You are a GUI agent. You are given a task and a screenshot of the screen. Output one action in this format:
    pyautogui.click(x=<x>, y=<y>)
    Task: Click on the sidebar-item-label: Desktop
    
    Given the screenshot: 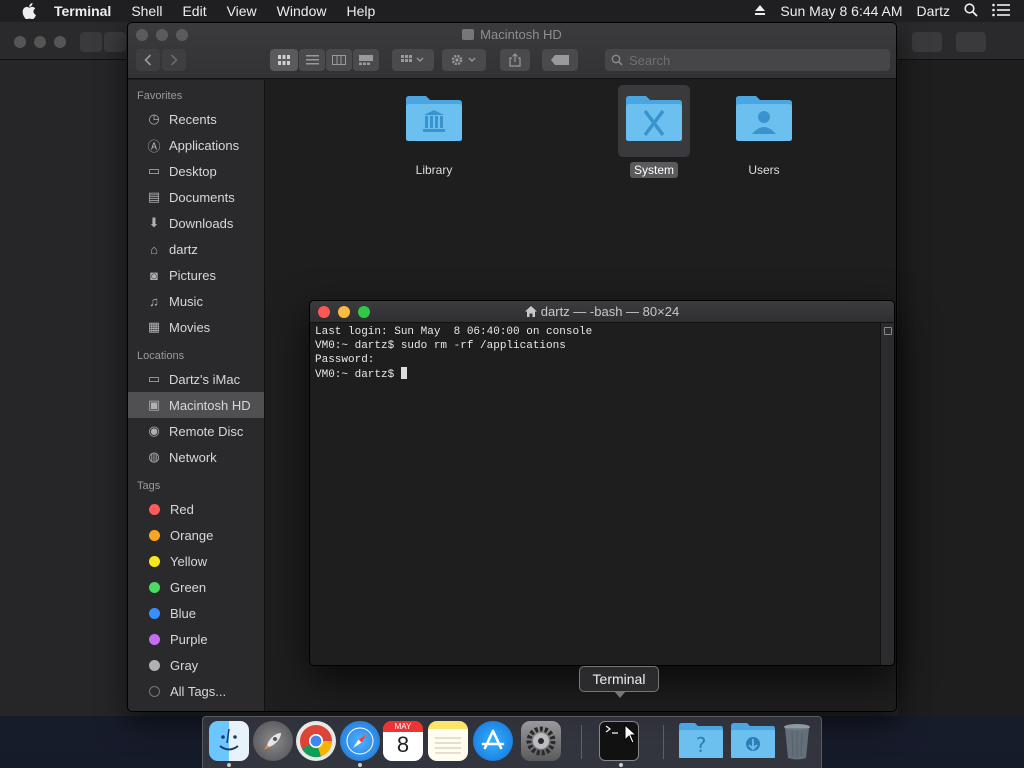 What is the action you would take?
    pyautogui.click(x=193, y=171)
    